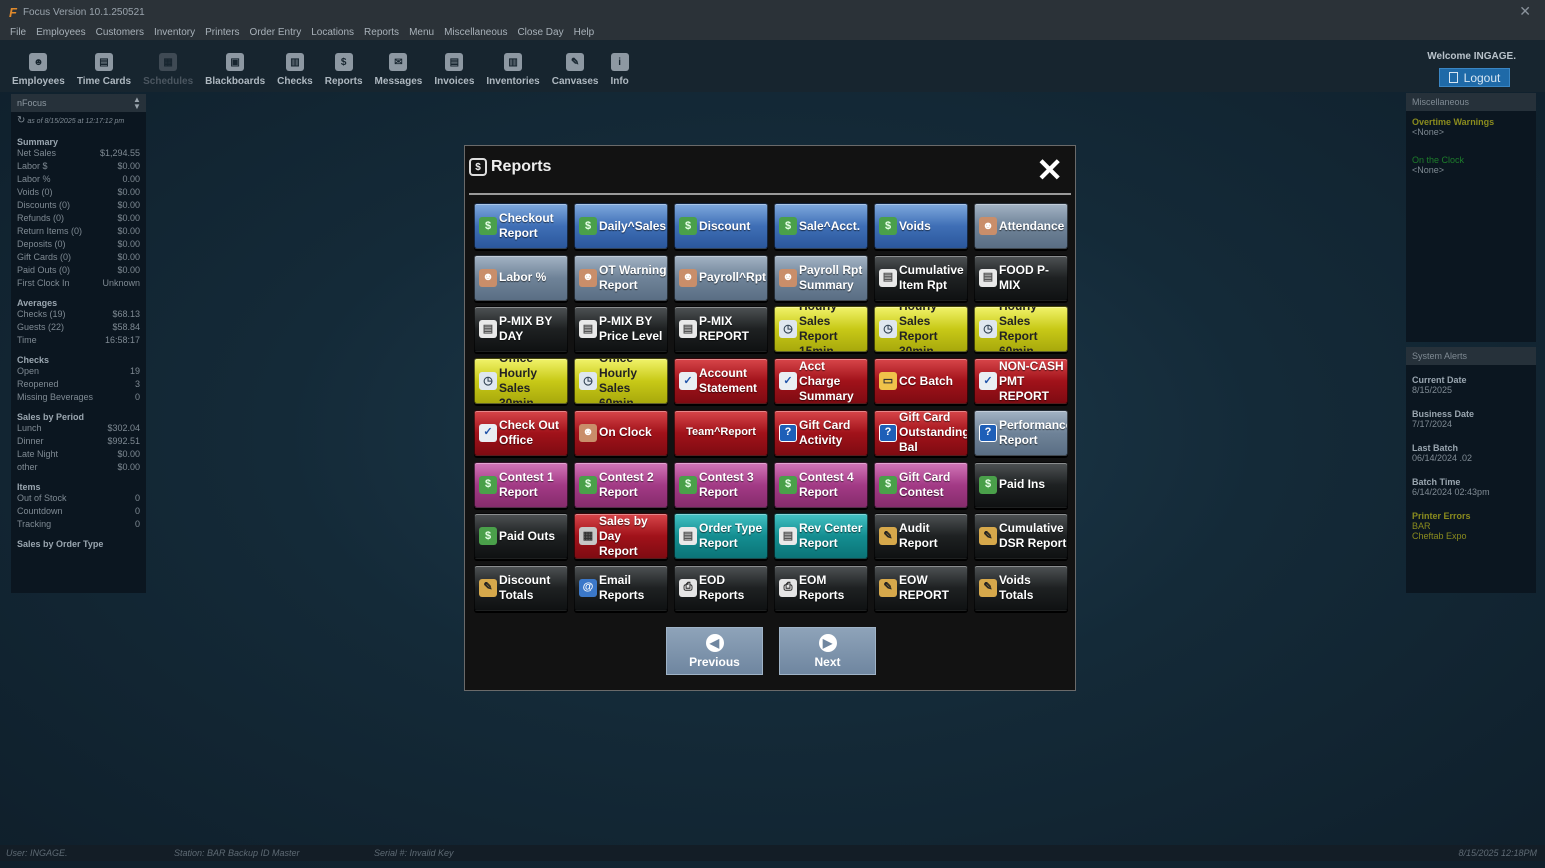 The image size is (1545, 868). Describe the element at coordinates (621, 432) in the screenshot. I see `report-button-on-clock: ☻ On Clock` at that location.